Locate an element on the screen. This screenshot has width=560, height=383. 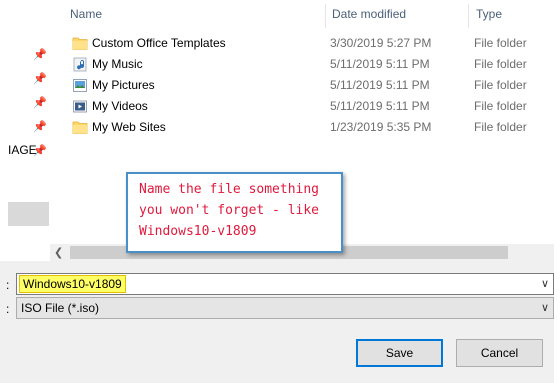
column-header-name: Name is located at coordinates (181, 14).